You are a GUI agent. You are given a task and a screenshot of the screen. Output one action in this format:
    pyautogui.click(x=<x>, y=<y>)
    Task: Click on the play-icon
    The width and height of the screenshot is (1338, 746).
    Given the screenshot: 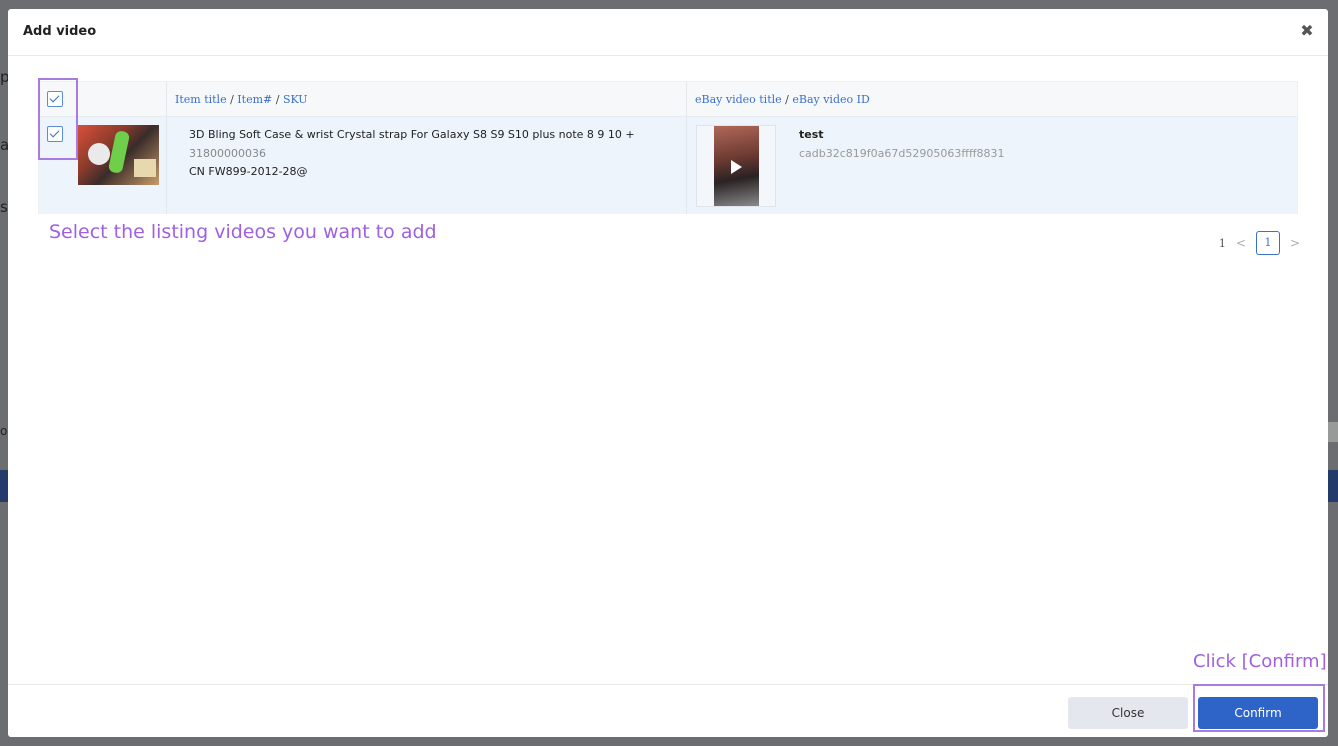 What is the action you would take?
    pyautogui.click(x=736, y=167)
    